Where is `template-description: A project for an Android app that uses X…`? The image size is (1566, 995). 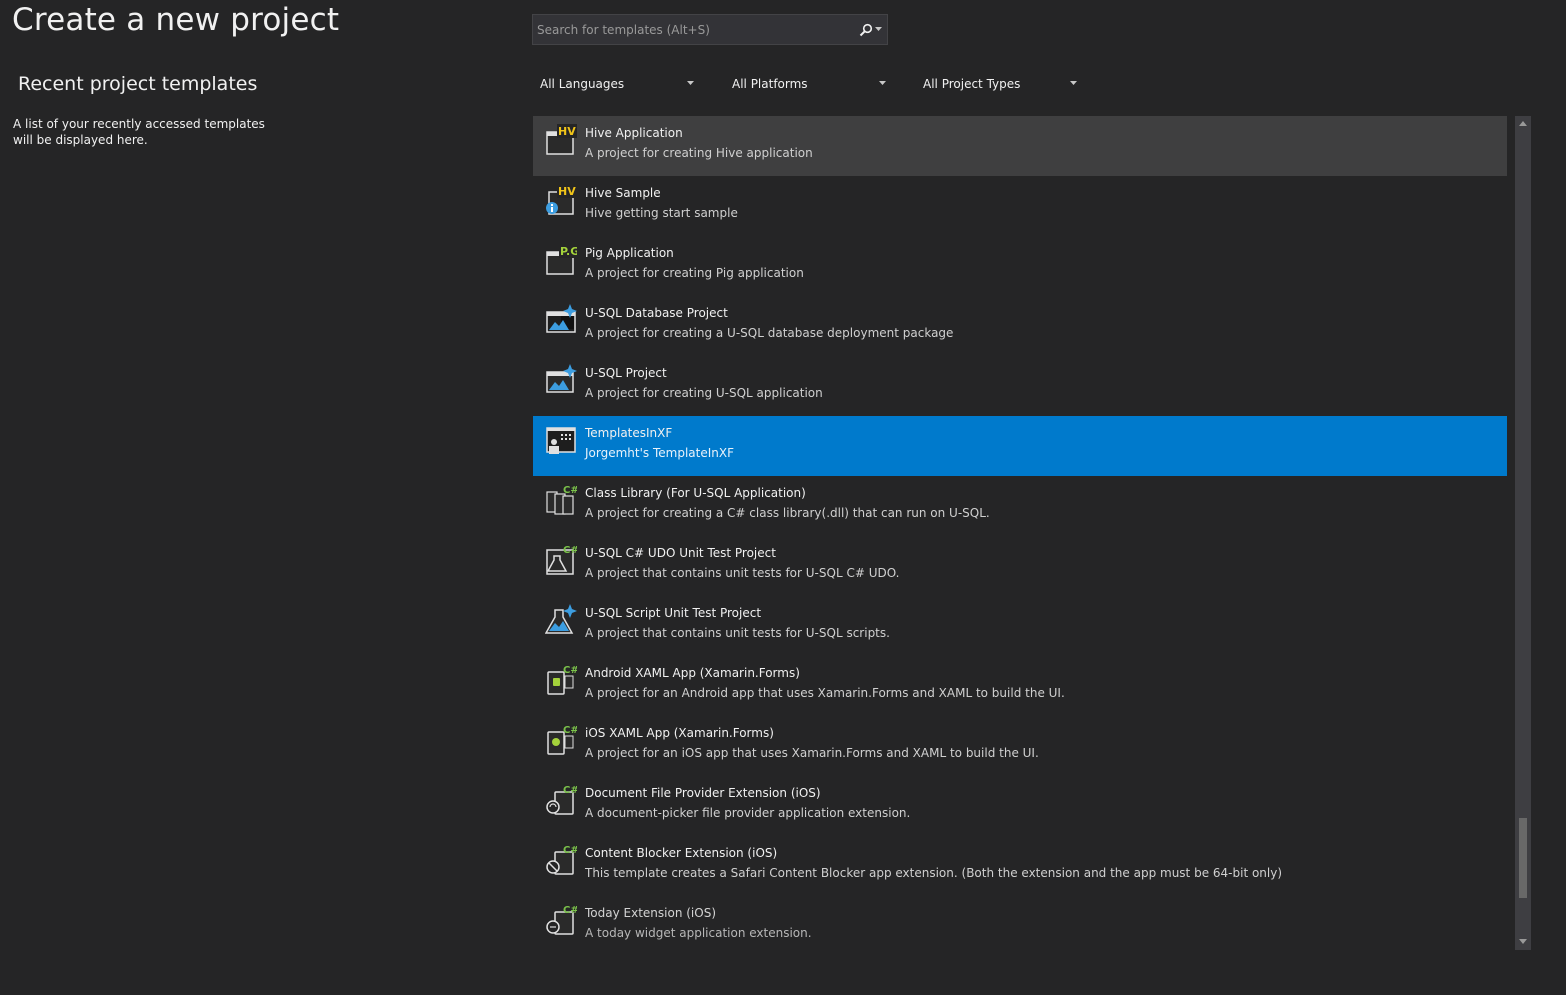 template-description: A project for an Android app that uses X… is located at coordinates (825, 693).